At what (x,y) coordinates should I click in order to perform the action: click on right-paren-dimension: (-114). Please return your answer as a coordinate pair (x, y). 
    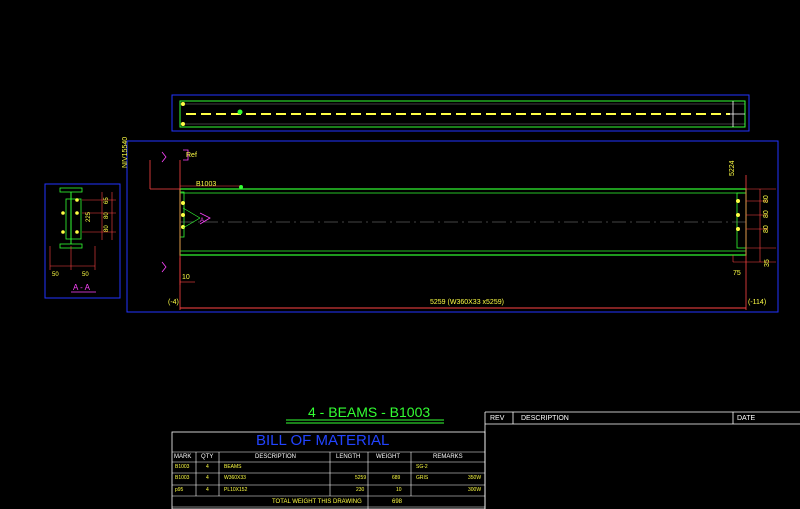
    Looking at the image, I should click on (757, 302).